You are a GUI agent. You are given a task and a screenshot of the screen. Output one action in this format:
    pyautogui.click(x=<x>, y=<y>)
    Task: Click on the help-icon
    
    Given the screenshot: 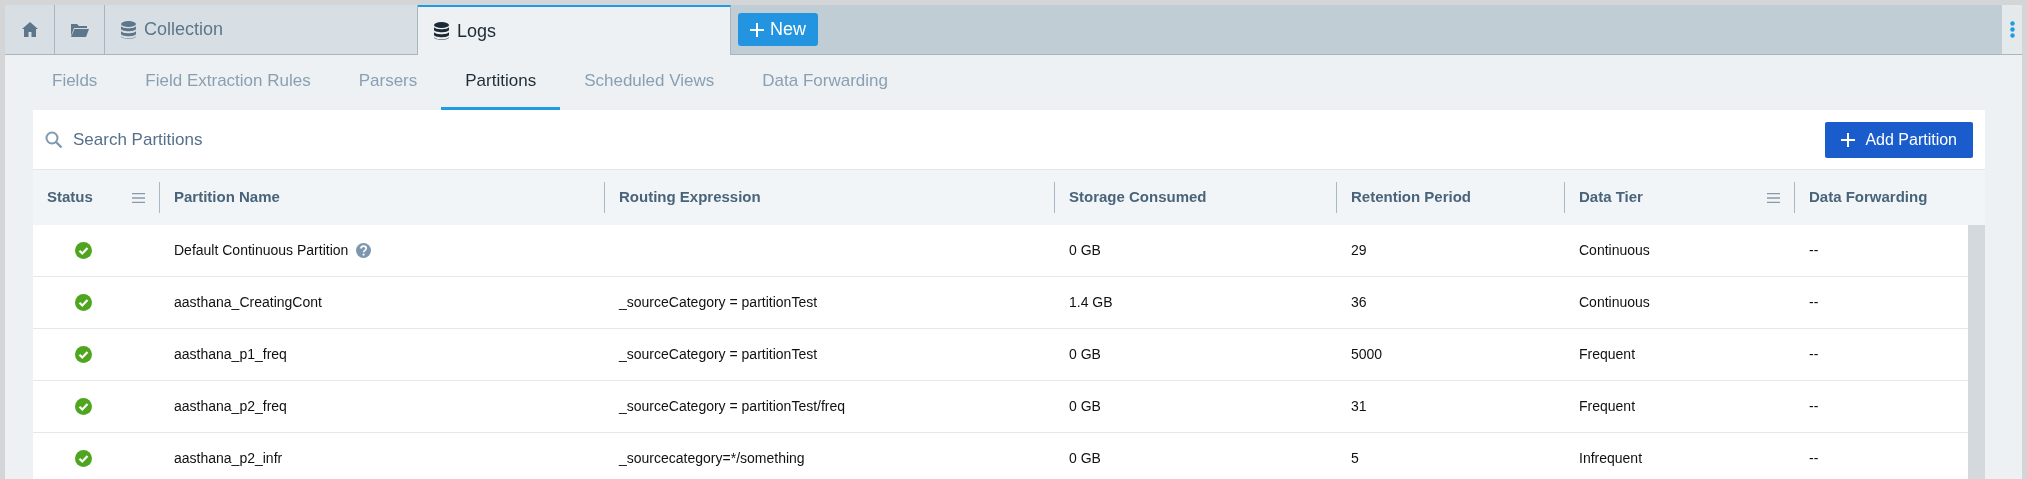 What is the action you would take?
    pyautogui.click(x=364, y=250)
    